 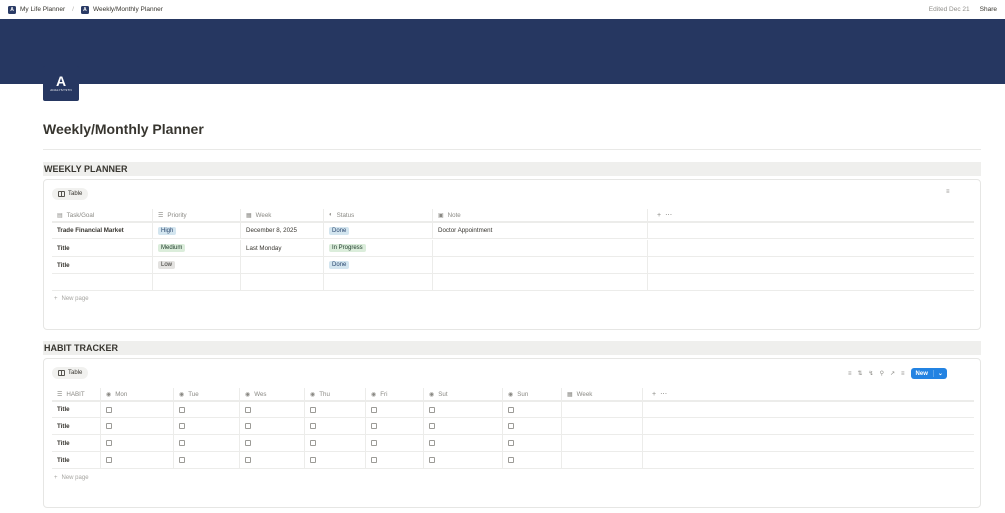 What do you see at coordinates (378, 248) in the screenshot?
I see `status-cell: In Progress` at bounding box center [378, 248].